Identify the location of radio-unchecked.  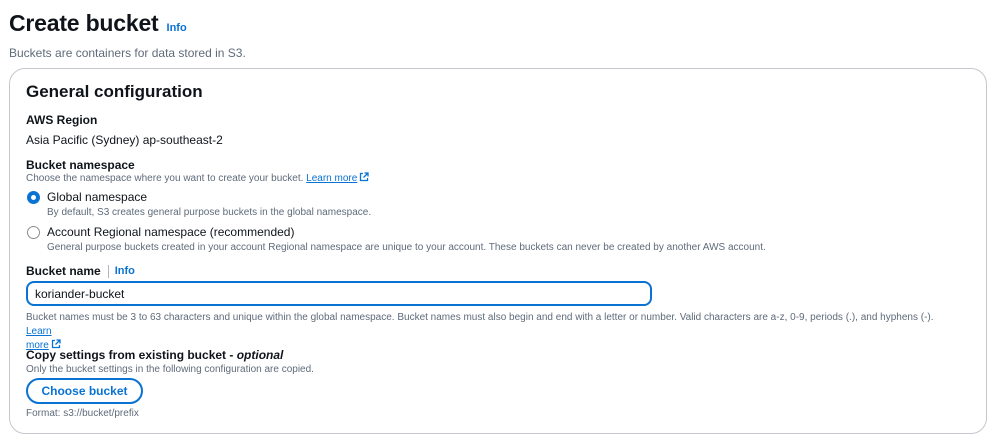
(33, 232).